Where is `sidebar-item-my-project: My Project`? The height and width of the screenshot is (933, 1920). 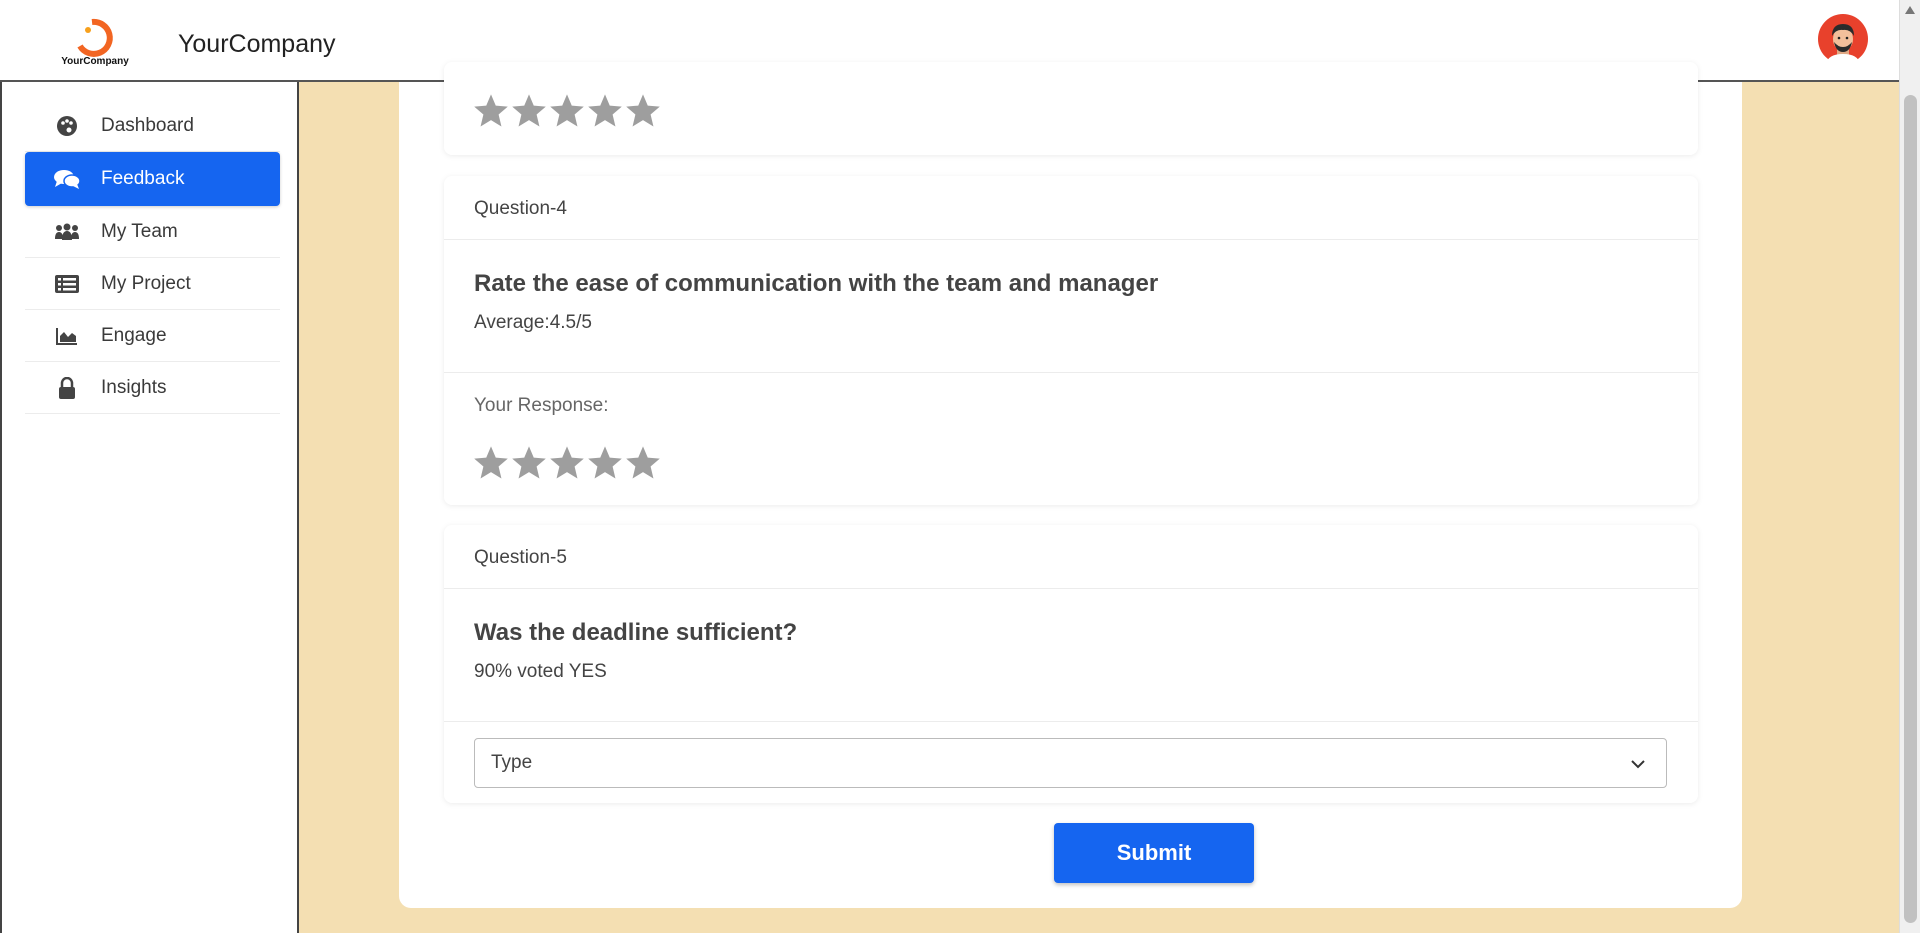
sidebar-item-my-project: My Project is located at coordinates (152, 284).